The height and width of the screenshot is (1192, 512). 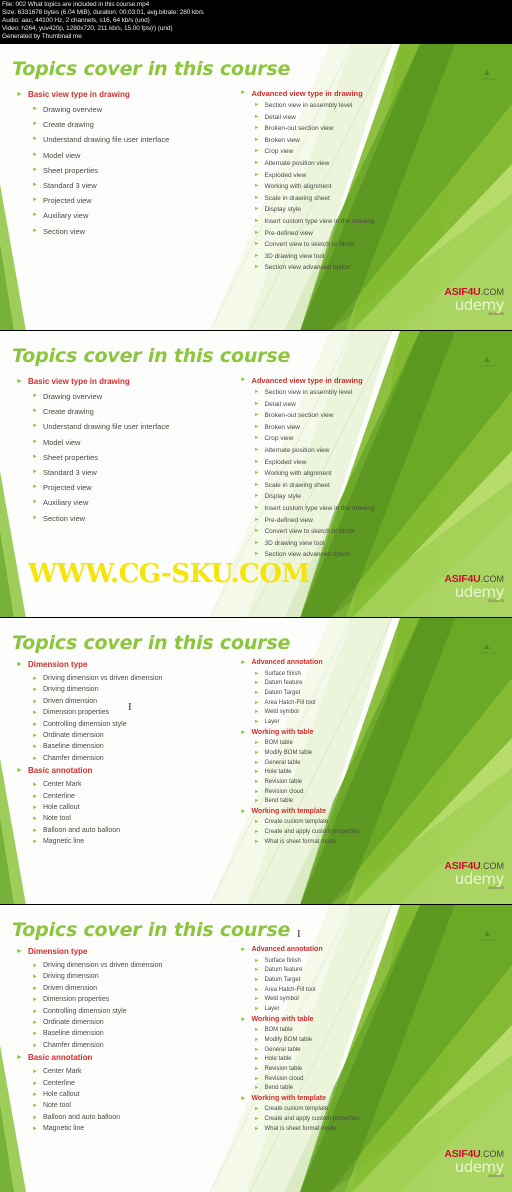 I want to click on topic-item: ► Centerline, so click(x=124, y=796).